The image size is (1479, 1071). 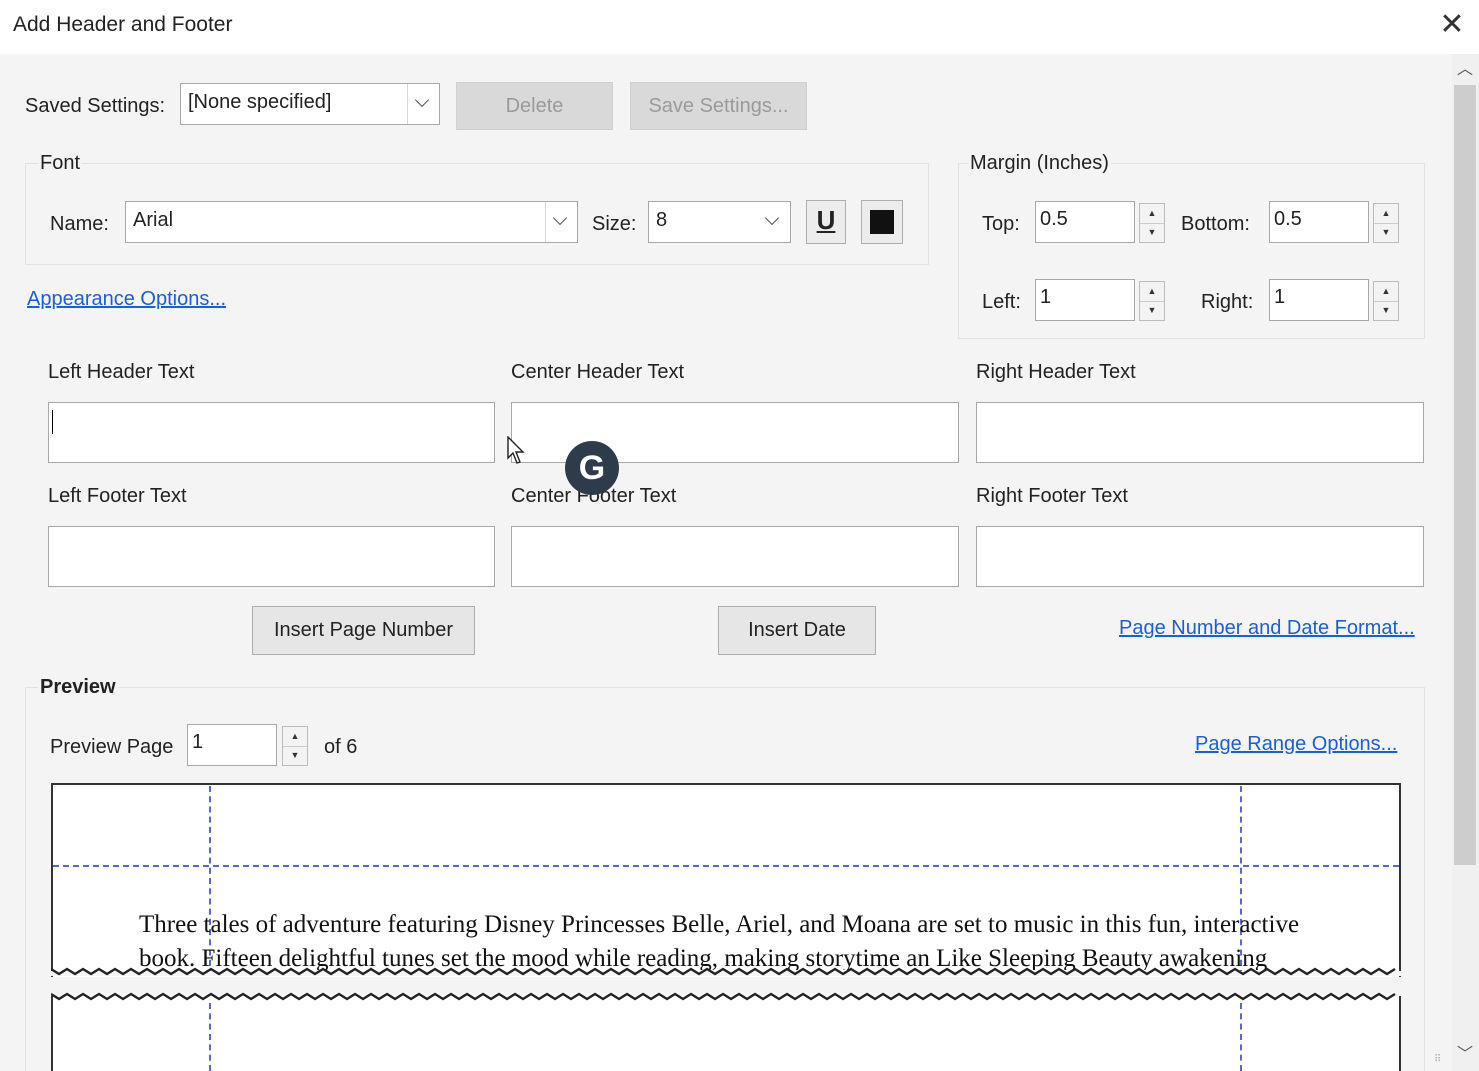 I want to click on margin-left-input: 1, so click(x=1085, y=300).